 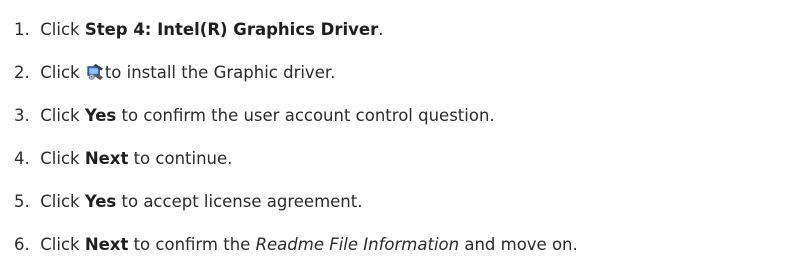 What do you see at coordinates (192, 244) in the screenshot?
I see `step-text: to confirm the` at bounding box center [192, 244].